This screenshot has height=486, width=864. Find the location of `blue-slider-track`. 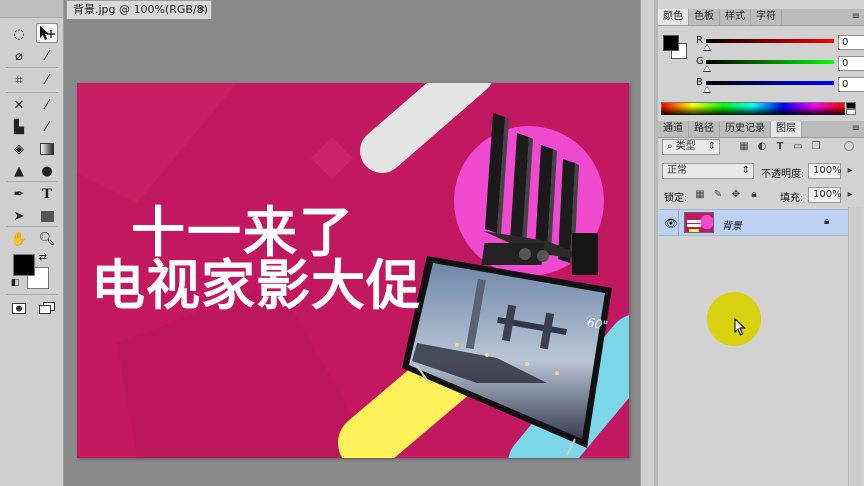

blue-slider-track is located at coordinates (770, 83).